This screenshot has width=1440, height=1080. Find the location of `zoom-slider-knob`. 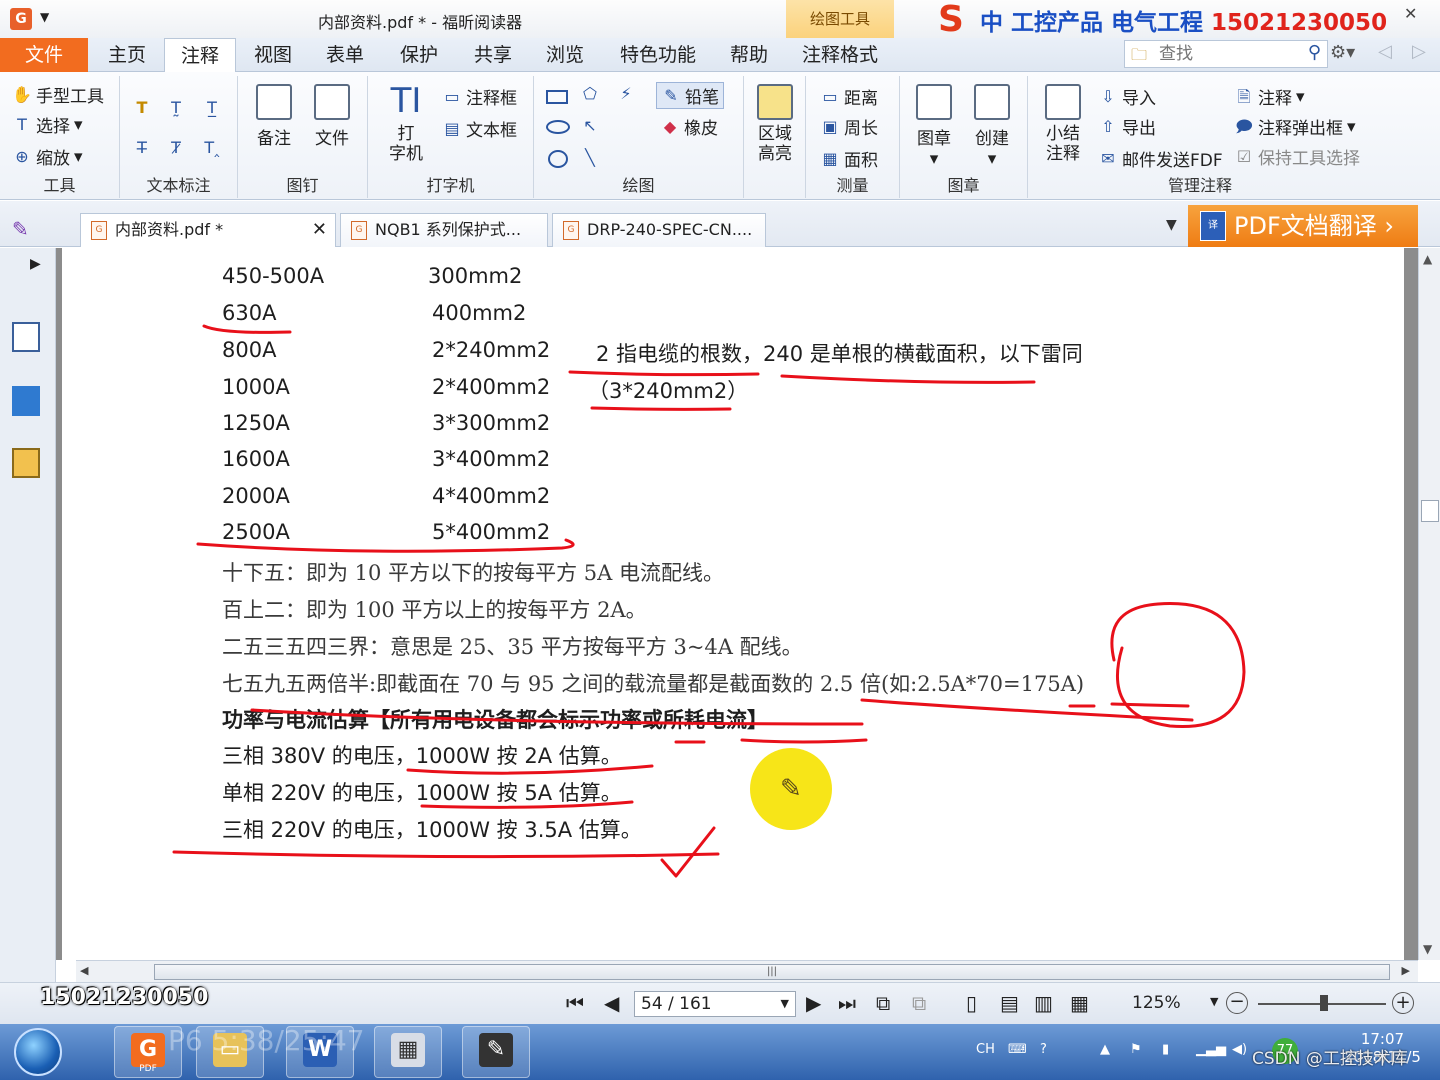

zoom-slider-knob is located at coordinates (1324, 1003).